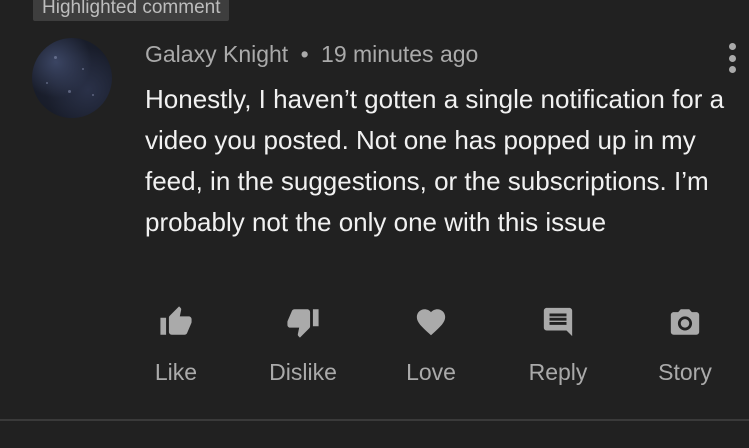 The image size is (749, 448). I want to click on love-button: Love, so click(431, 350).